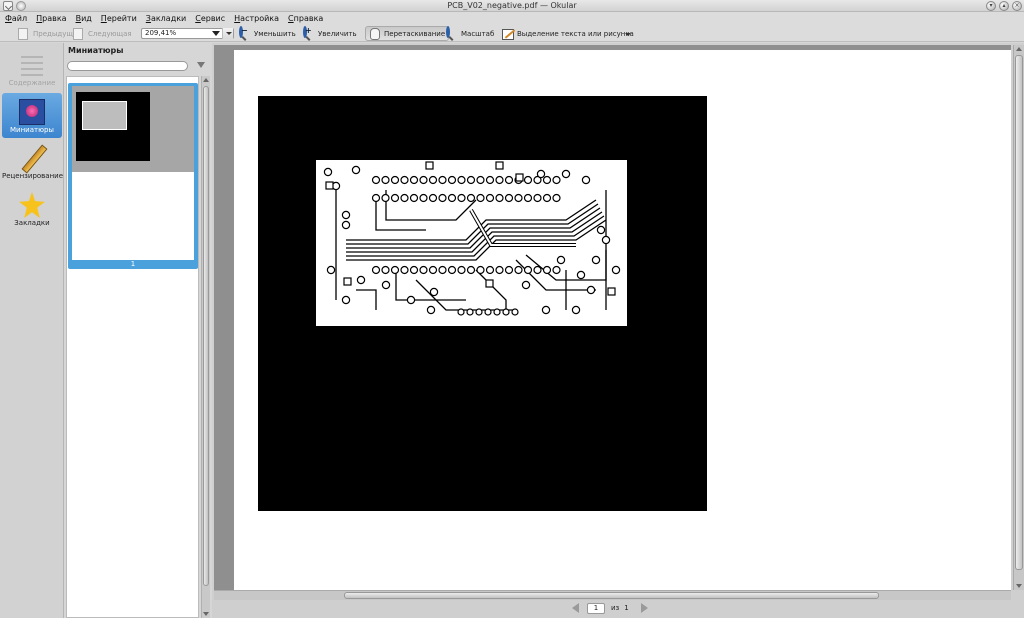 The height and width of the screenshot is (618, 1024). Describe the element at coordinates (127, 66) in the screenshot. I see `thumbnail-search-input` at that location.